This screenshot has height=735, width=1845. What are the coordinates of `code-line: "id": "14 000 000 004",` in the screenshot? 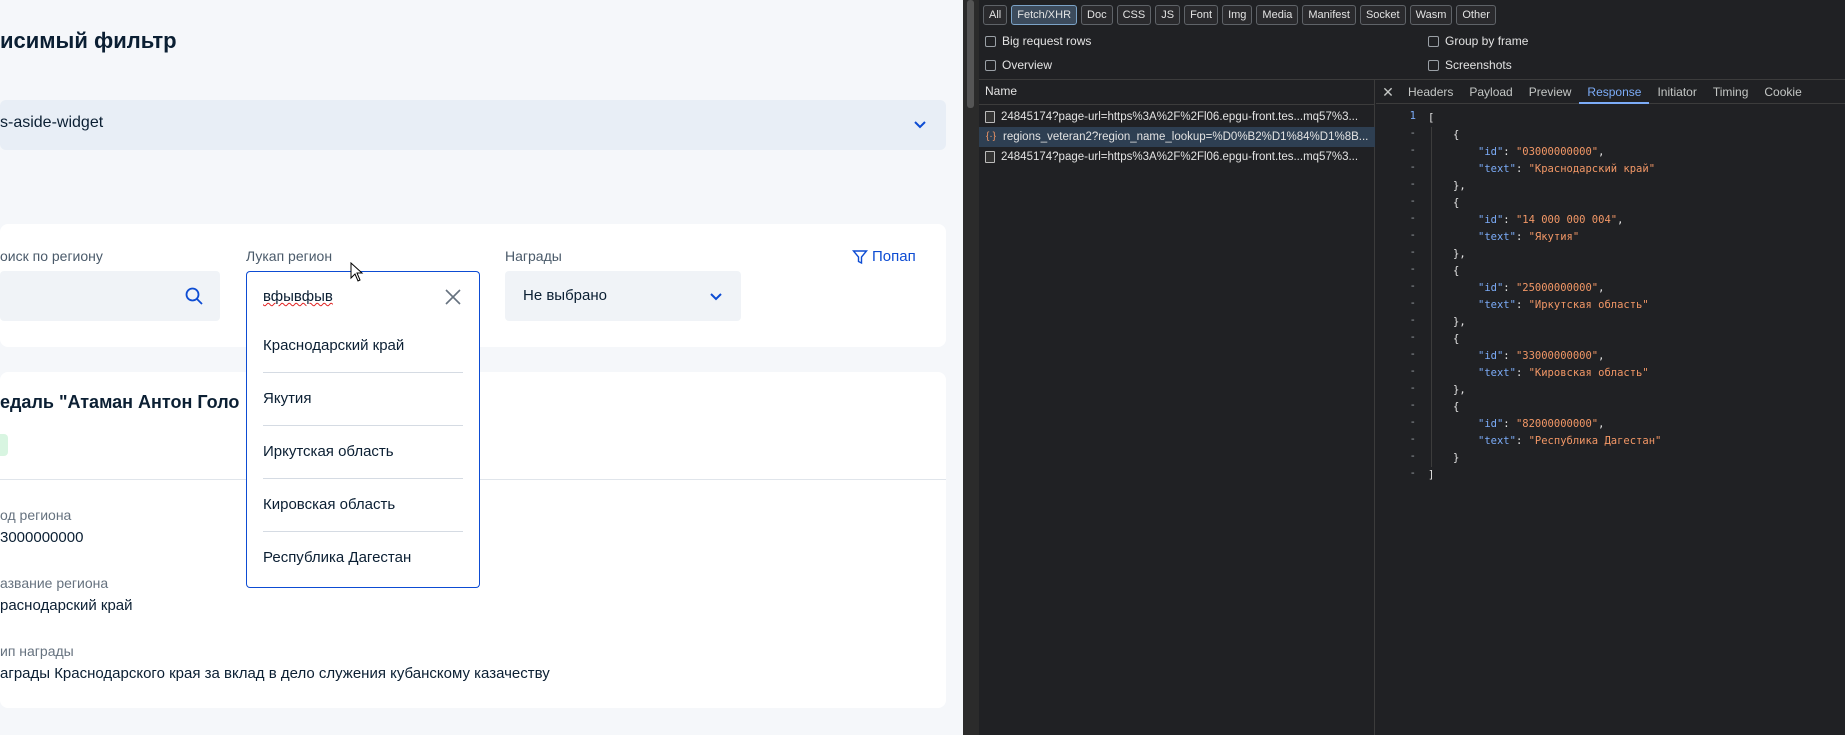 It's located at (1550, 220).